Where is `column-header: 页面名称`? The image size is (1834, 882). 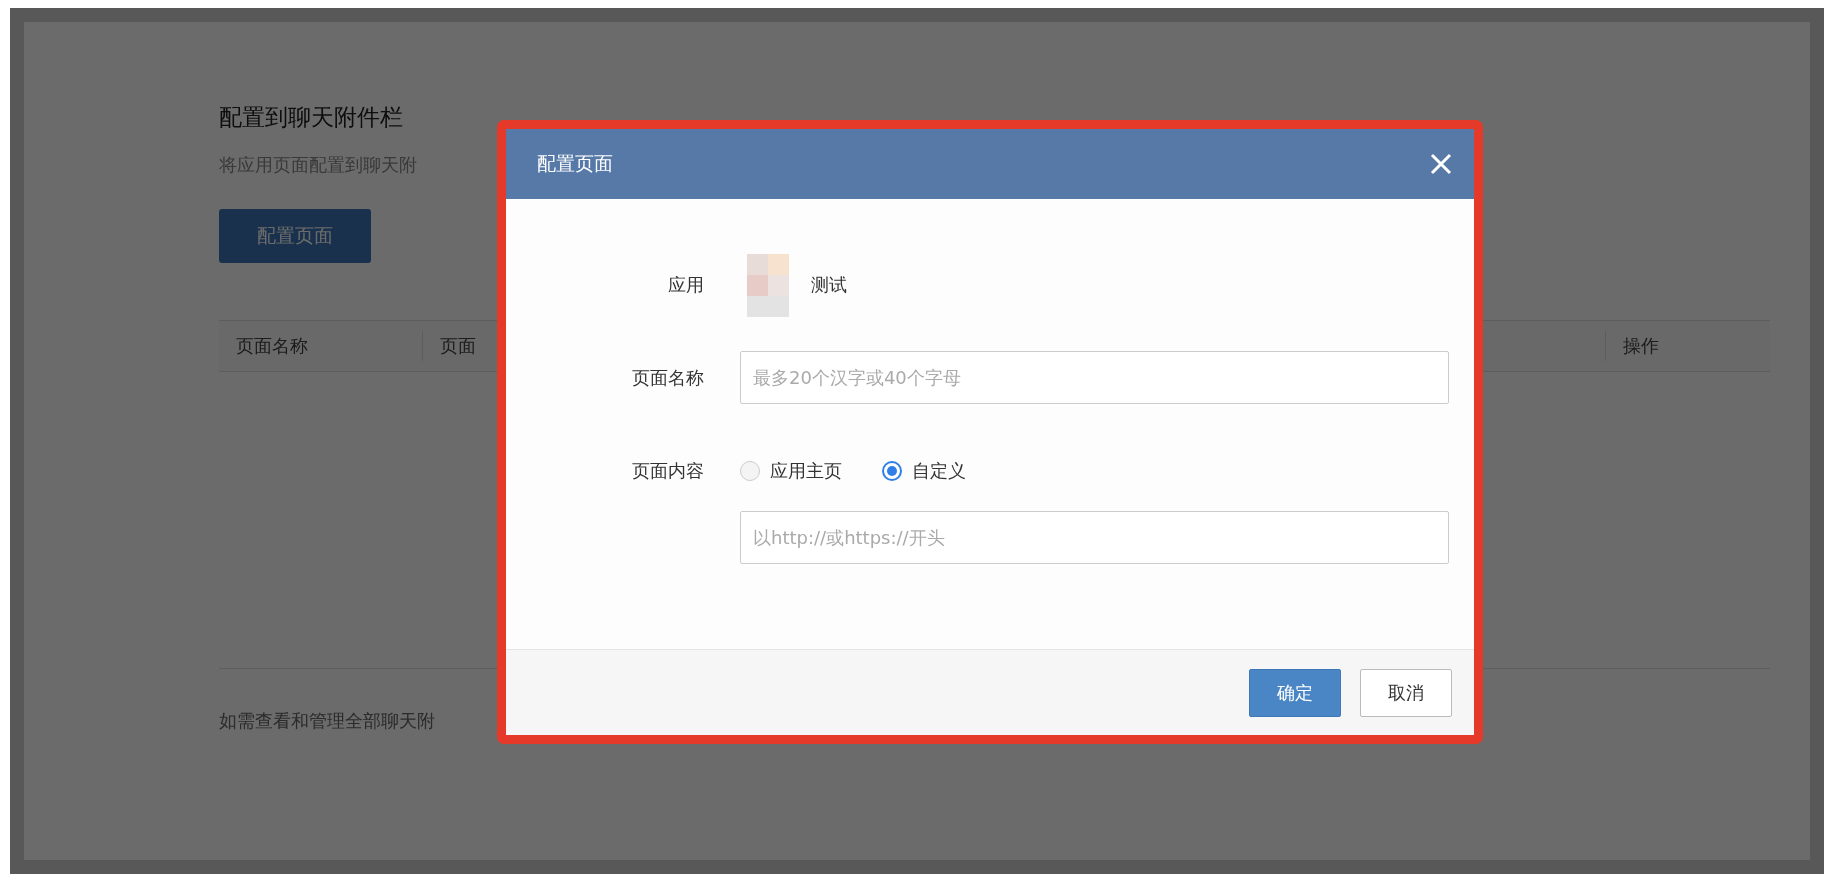
column-header: 页面名称 is located at coordinates (272, 345).